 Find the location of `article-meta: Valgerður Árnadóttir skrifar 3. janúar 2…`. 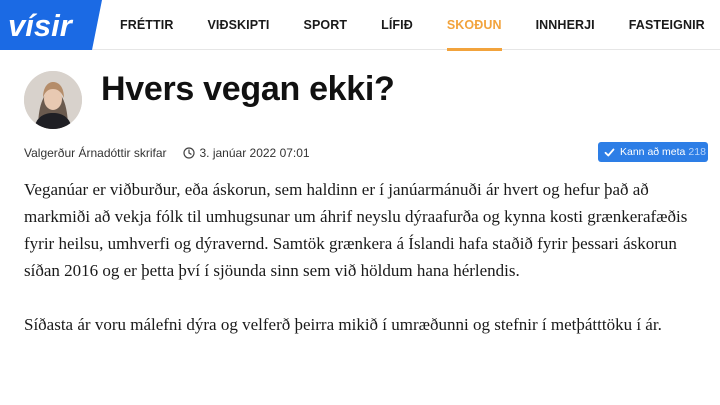

article-meta: Valgerður Árnadóttir skrifar 3. janúar 2… is located at coordinates (167, 153).